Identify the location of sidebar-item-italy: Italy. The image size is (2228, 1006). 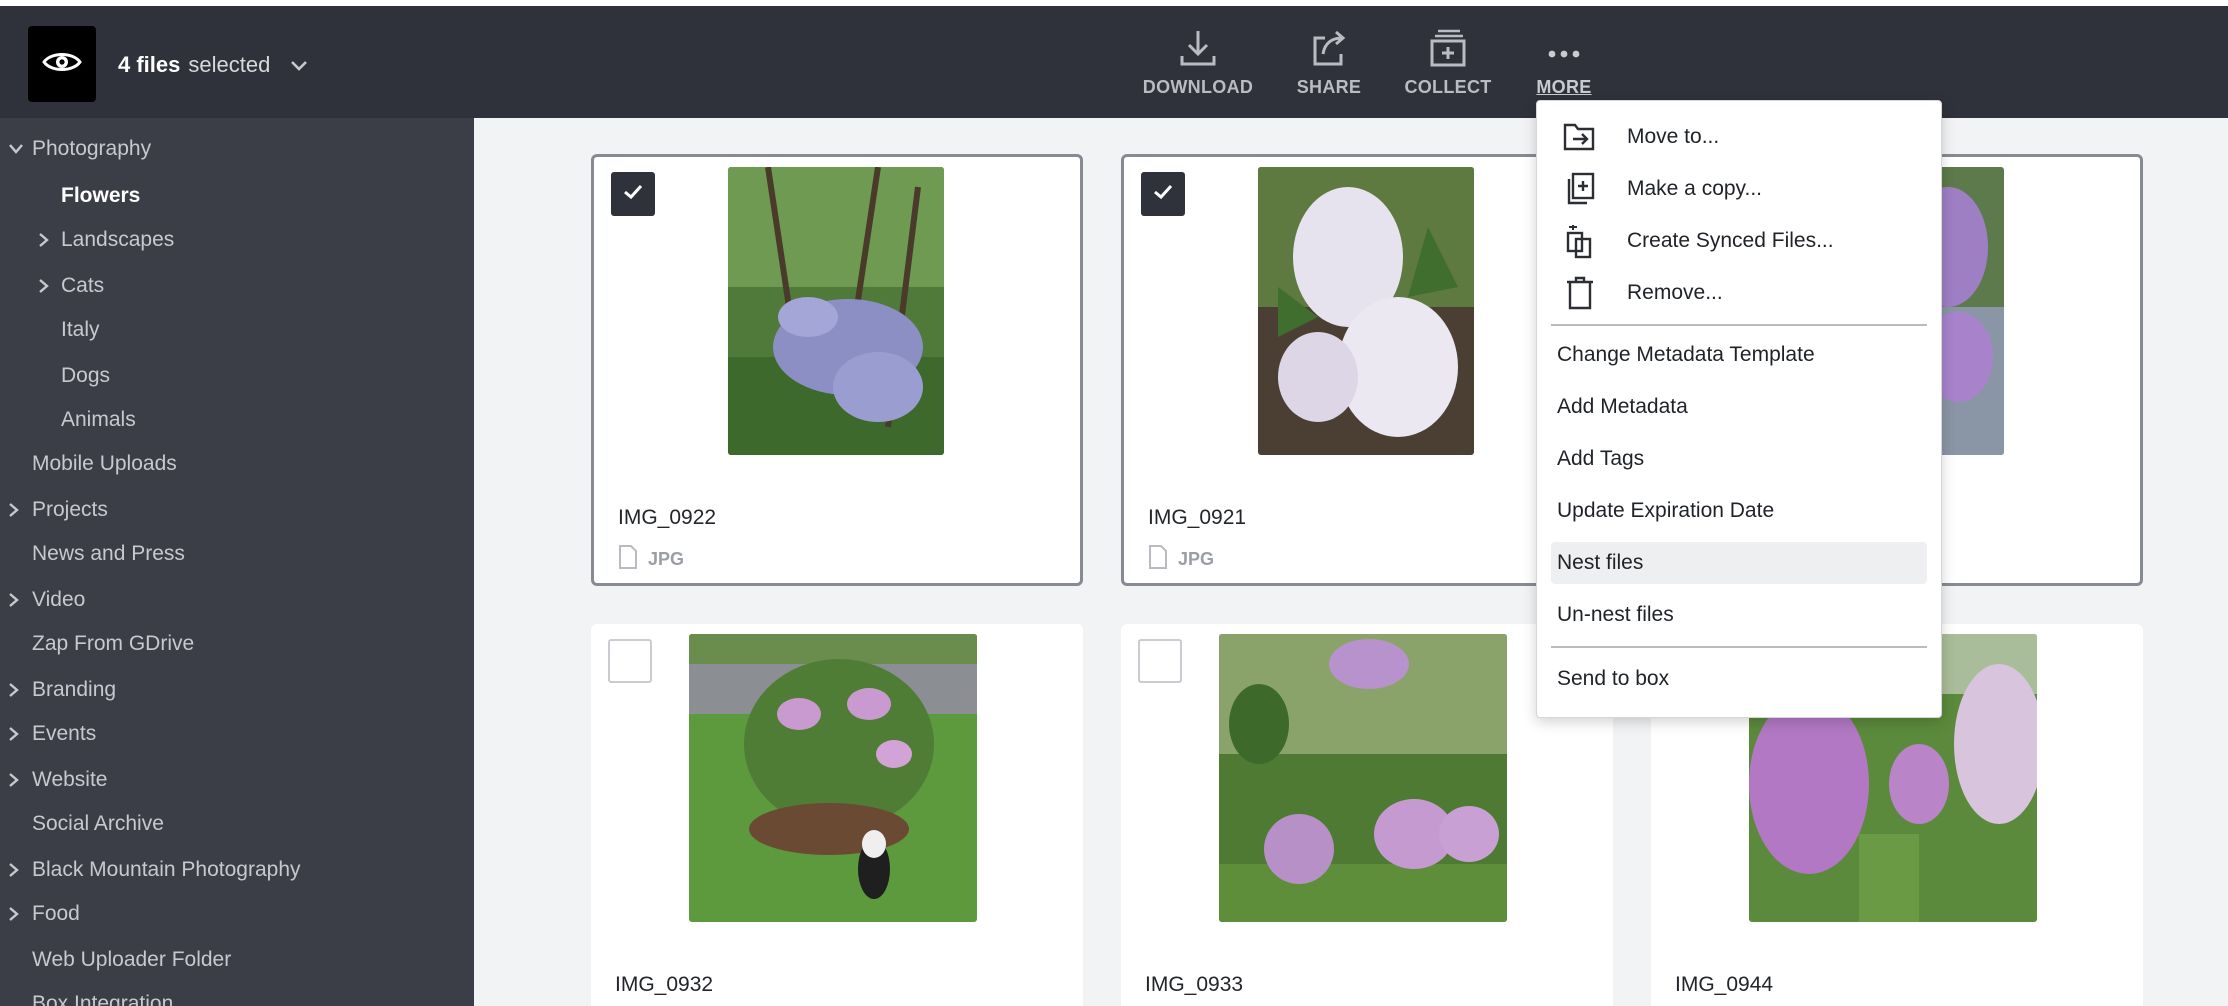
(50, 330).